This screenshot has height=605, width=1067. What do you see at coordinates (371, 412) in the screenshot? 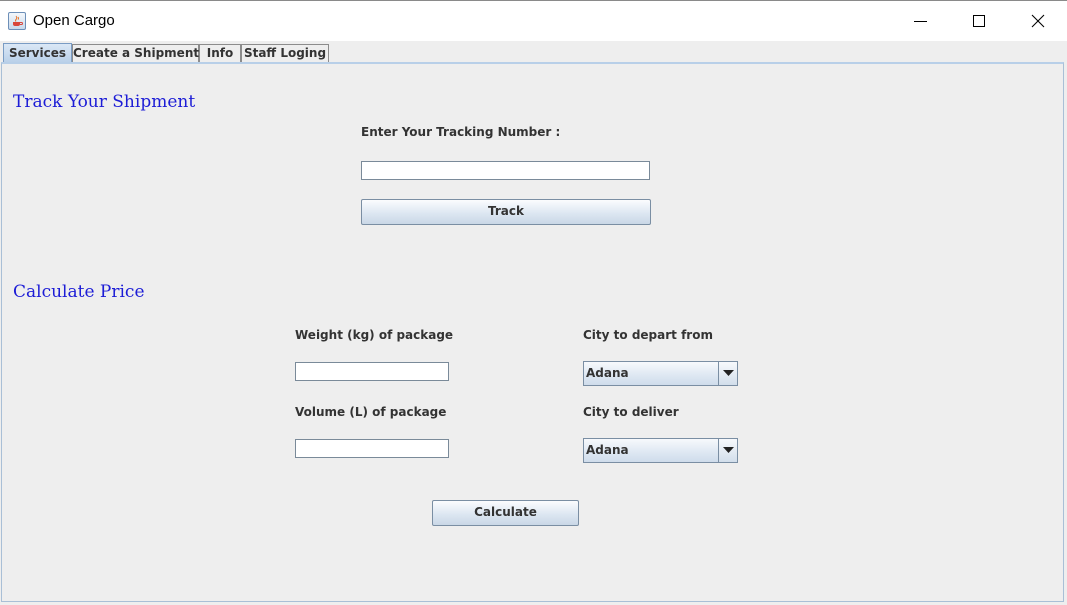
I see `volume-label: Volume (L) of package` at bounding box center [371, 412].